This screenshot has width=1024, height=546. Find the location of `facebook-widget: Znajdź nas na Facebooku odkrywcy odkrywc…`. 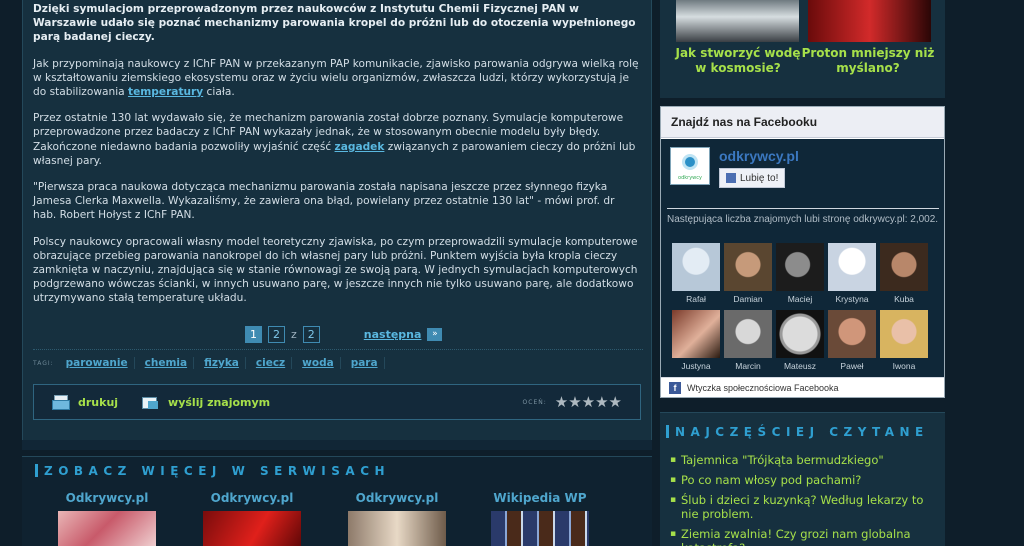

facebook-widget: Znajdź nas na Facebooku odkrywcy odkrywc… is located at coordinates (802, 252).